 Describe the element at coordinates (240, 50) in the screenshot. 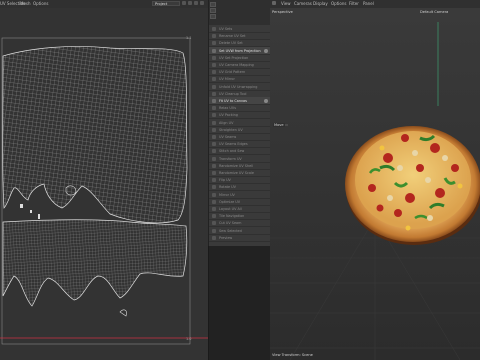

I see `tool-label: Set UVW from Projection` at that location.